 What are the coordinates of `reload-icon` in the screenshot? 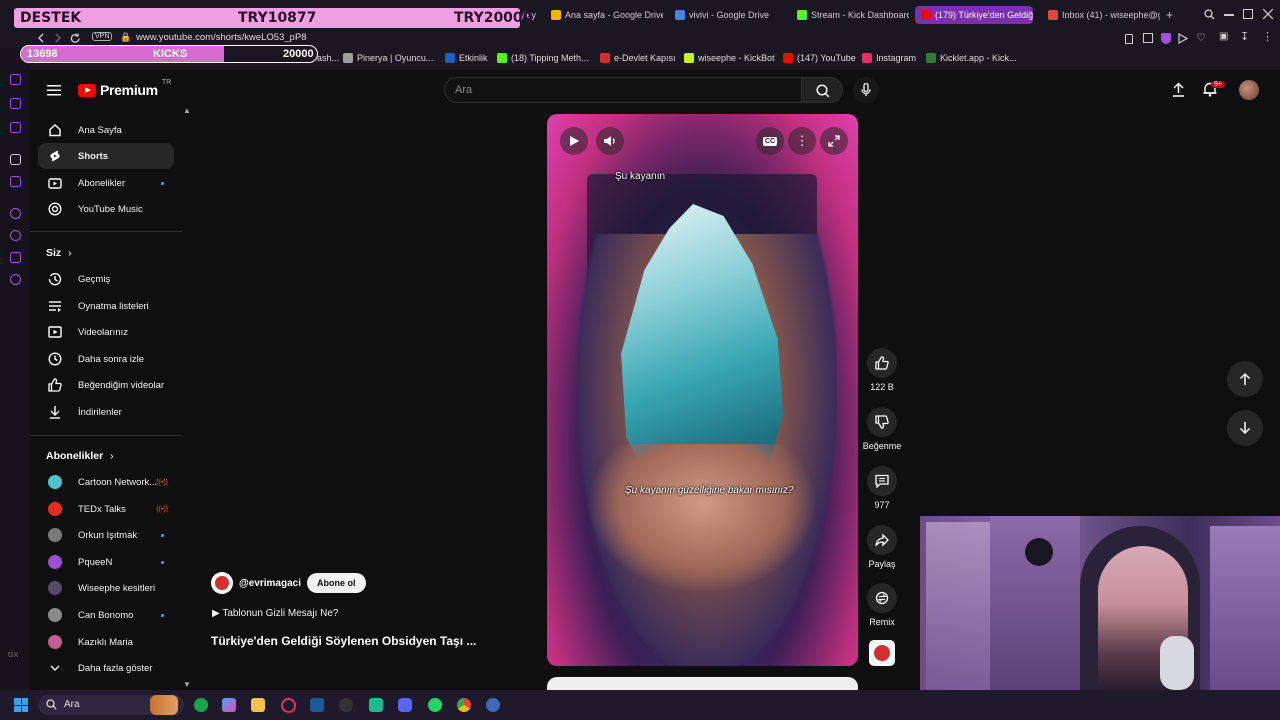 It's located at (75, 38).